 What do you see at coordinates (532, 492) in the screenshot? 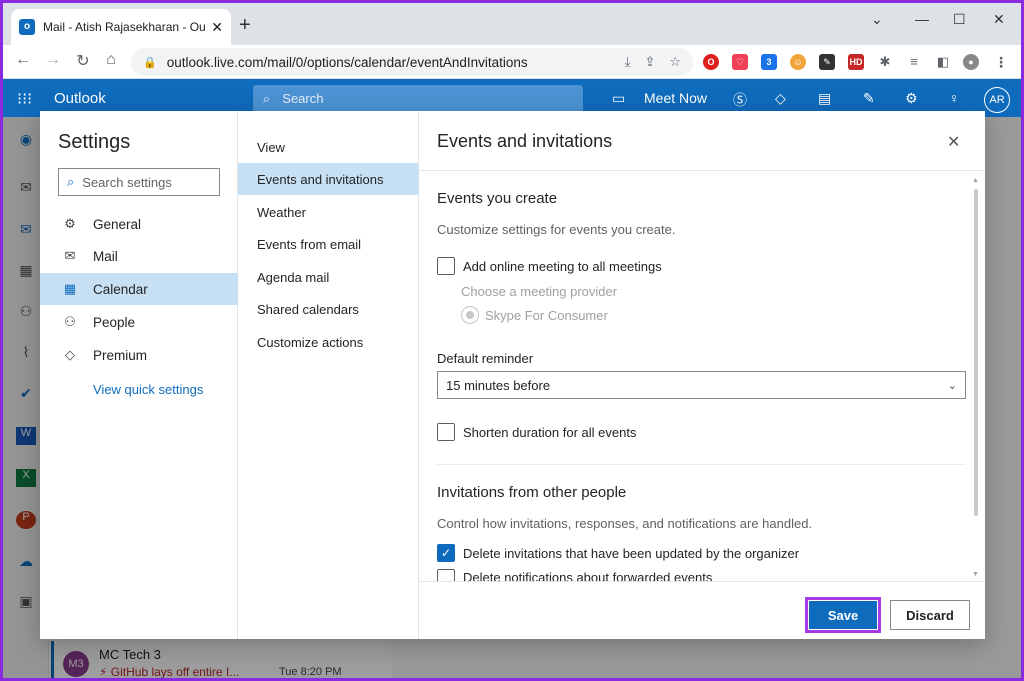
I see `invitations-heading: Invitations from other people` at bounding box center [532, 492].